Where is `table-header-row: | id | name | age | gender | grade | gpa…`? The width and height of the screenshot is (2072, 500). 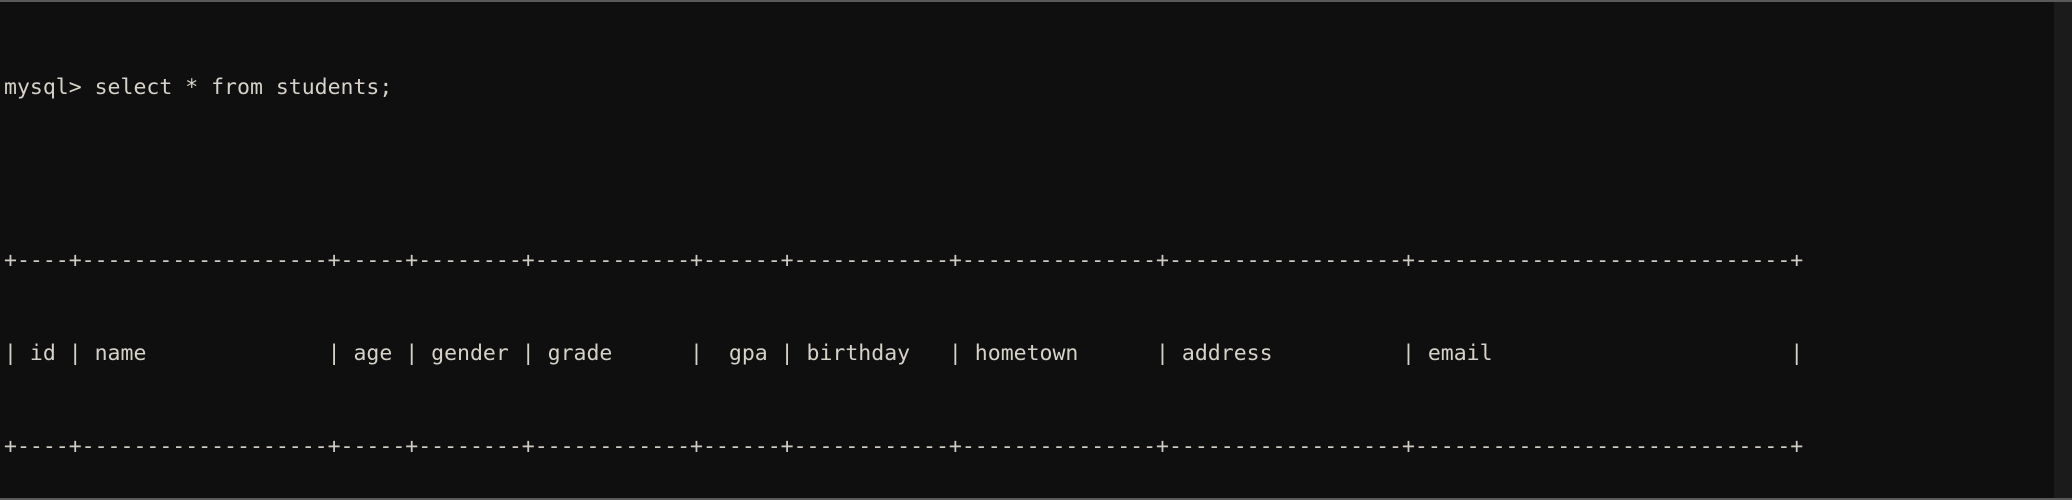
table-header-row: | id | name | age | gender | grade | gpa… is located at coordinates (904, 353).